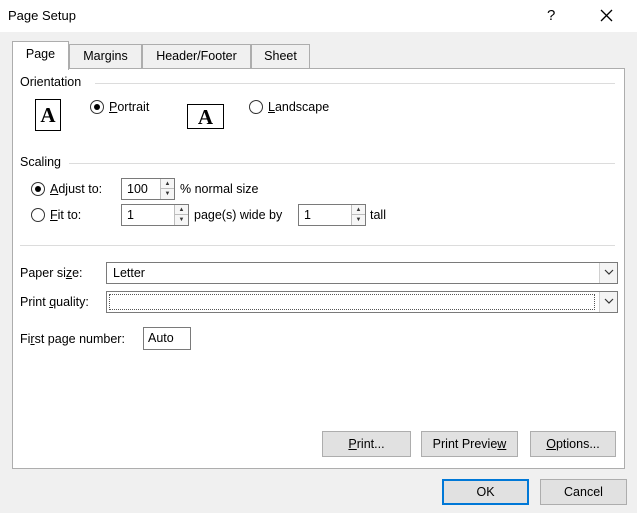 This screenshot has height=513, width=637. Describe the element at coordinates (137, 189) in the screenshot. I see `adjust-percent-value: 100` at that location.